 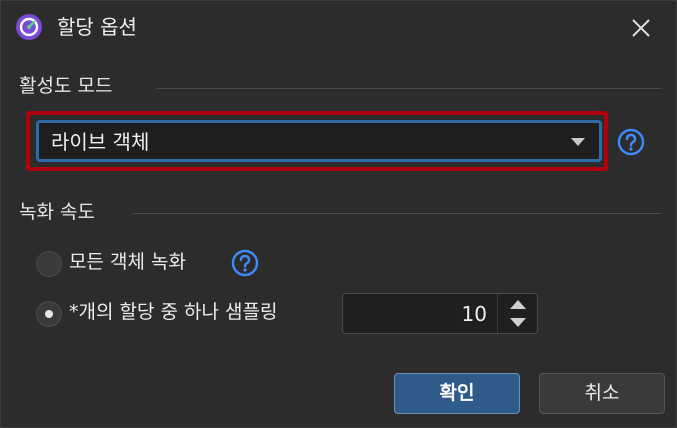 What do you see at coordinates (602, 393) in the screenshot?
I see `cancel-button: 취소` at bounding box center [602, 393].